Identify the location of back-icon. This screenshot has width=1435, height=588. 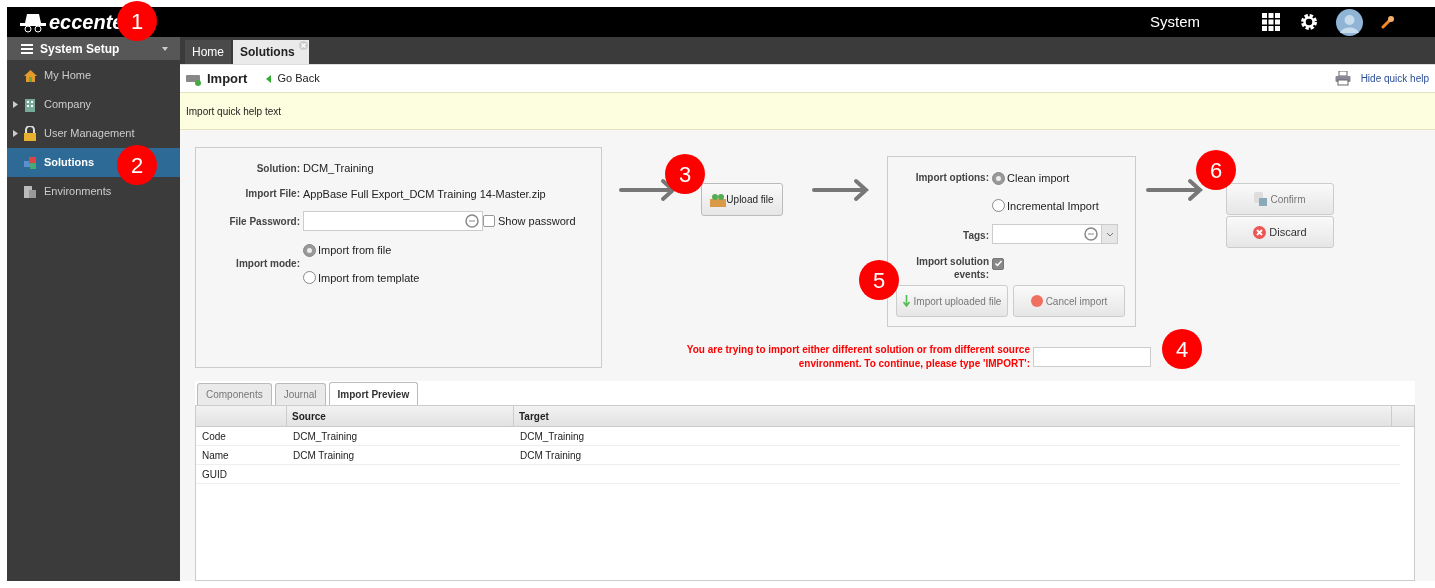
(269, 78).